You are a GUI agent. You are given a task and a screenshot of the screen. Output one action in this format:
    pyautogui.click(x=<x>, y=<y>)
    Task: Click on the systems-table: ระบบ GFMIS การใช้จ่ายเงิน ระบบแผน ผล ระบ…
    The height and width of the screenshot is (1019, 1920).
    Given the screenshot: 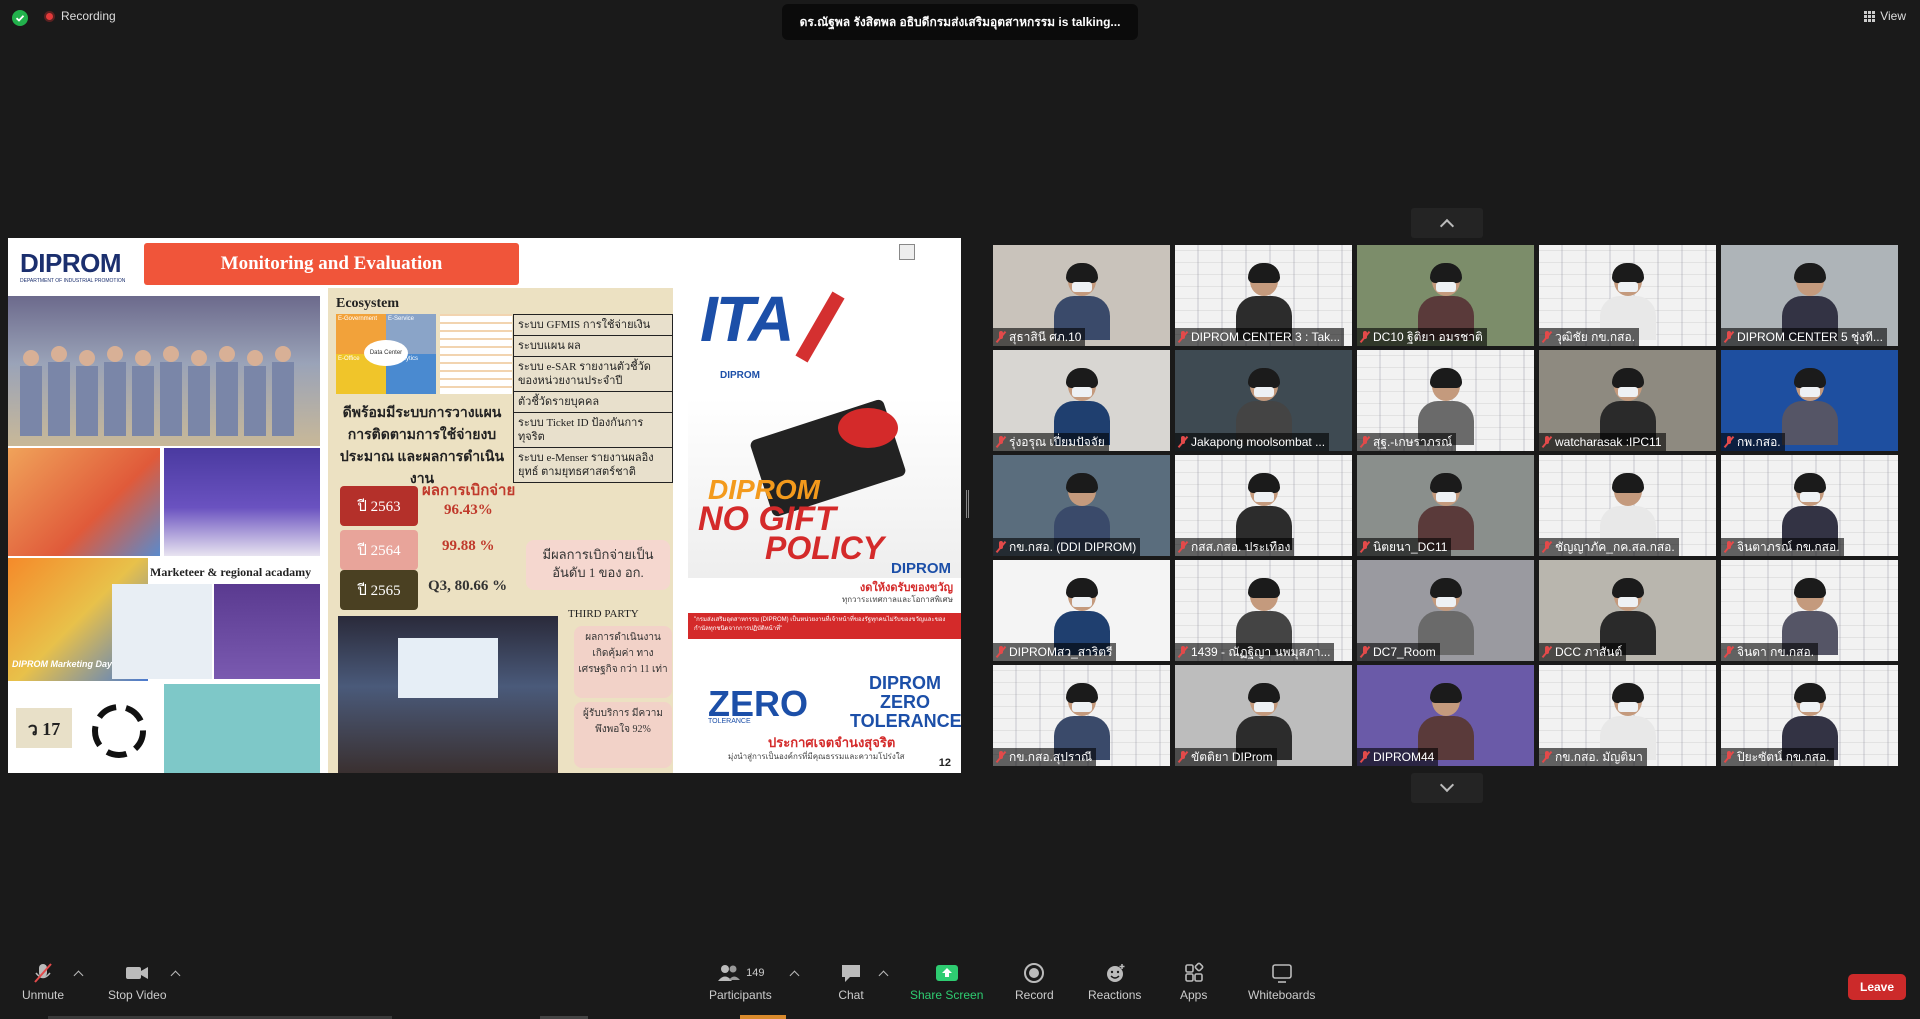 What is the action you would take?
    pyautogui.click(x=593, y=398)
    